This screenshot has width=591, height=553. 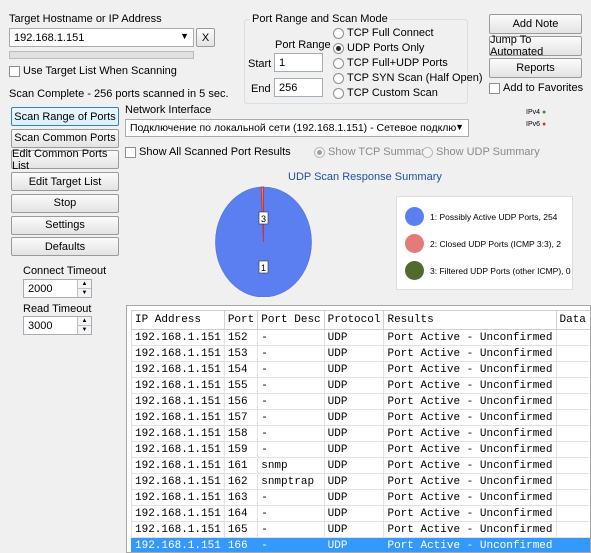 I want to click on column-header: Results, so click(x=470, y=320).